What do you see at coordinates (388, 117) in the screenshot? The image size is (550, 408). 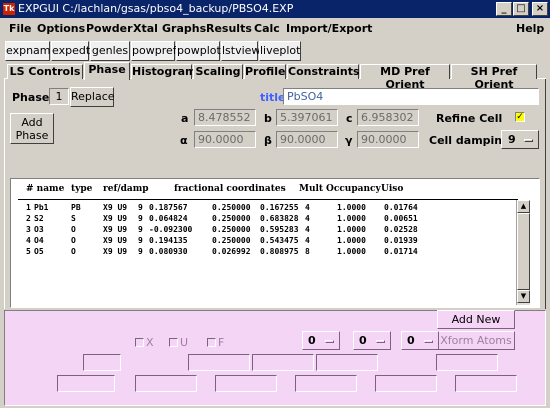 I see `c-field: 6.958302` at bounding box center [388, 117].